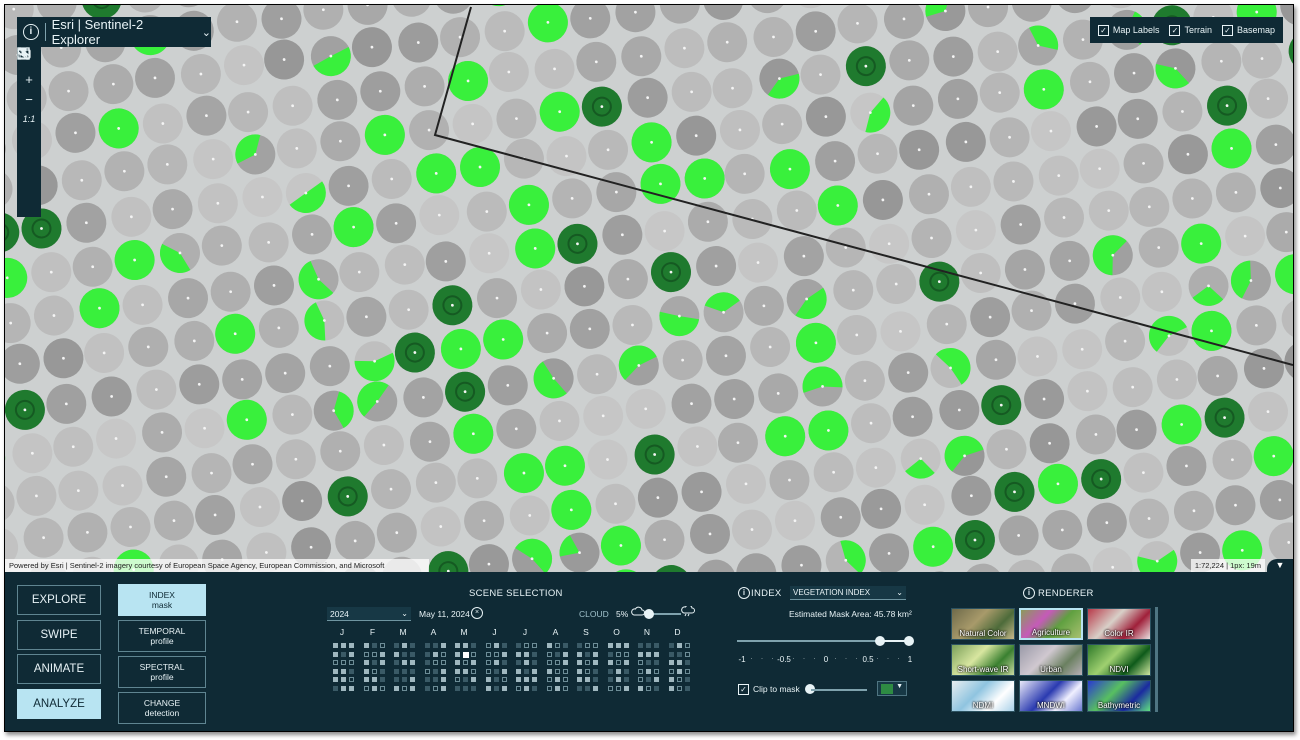 The width and height of the screenshot is (1300, 740). Describe the element at coordinates (983, 696) in the screenshot. I see `renderer-option-ndmi: NDMI` at that location.